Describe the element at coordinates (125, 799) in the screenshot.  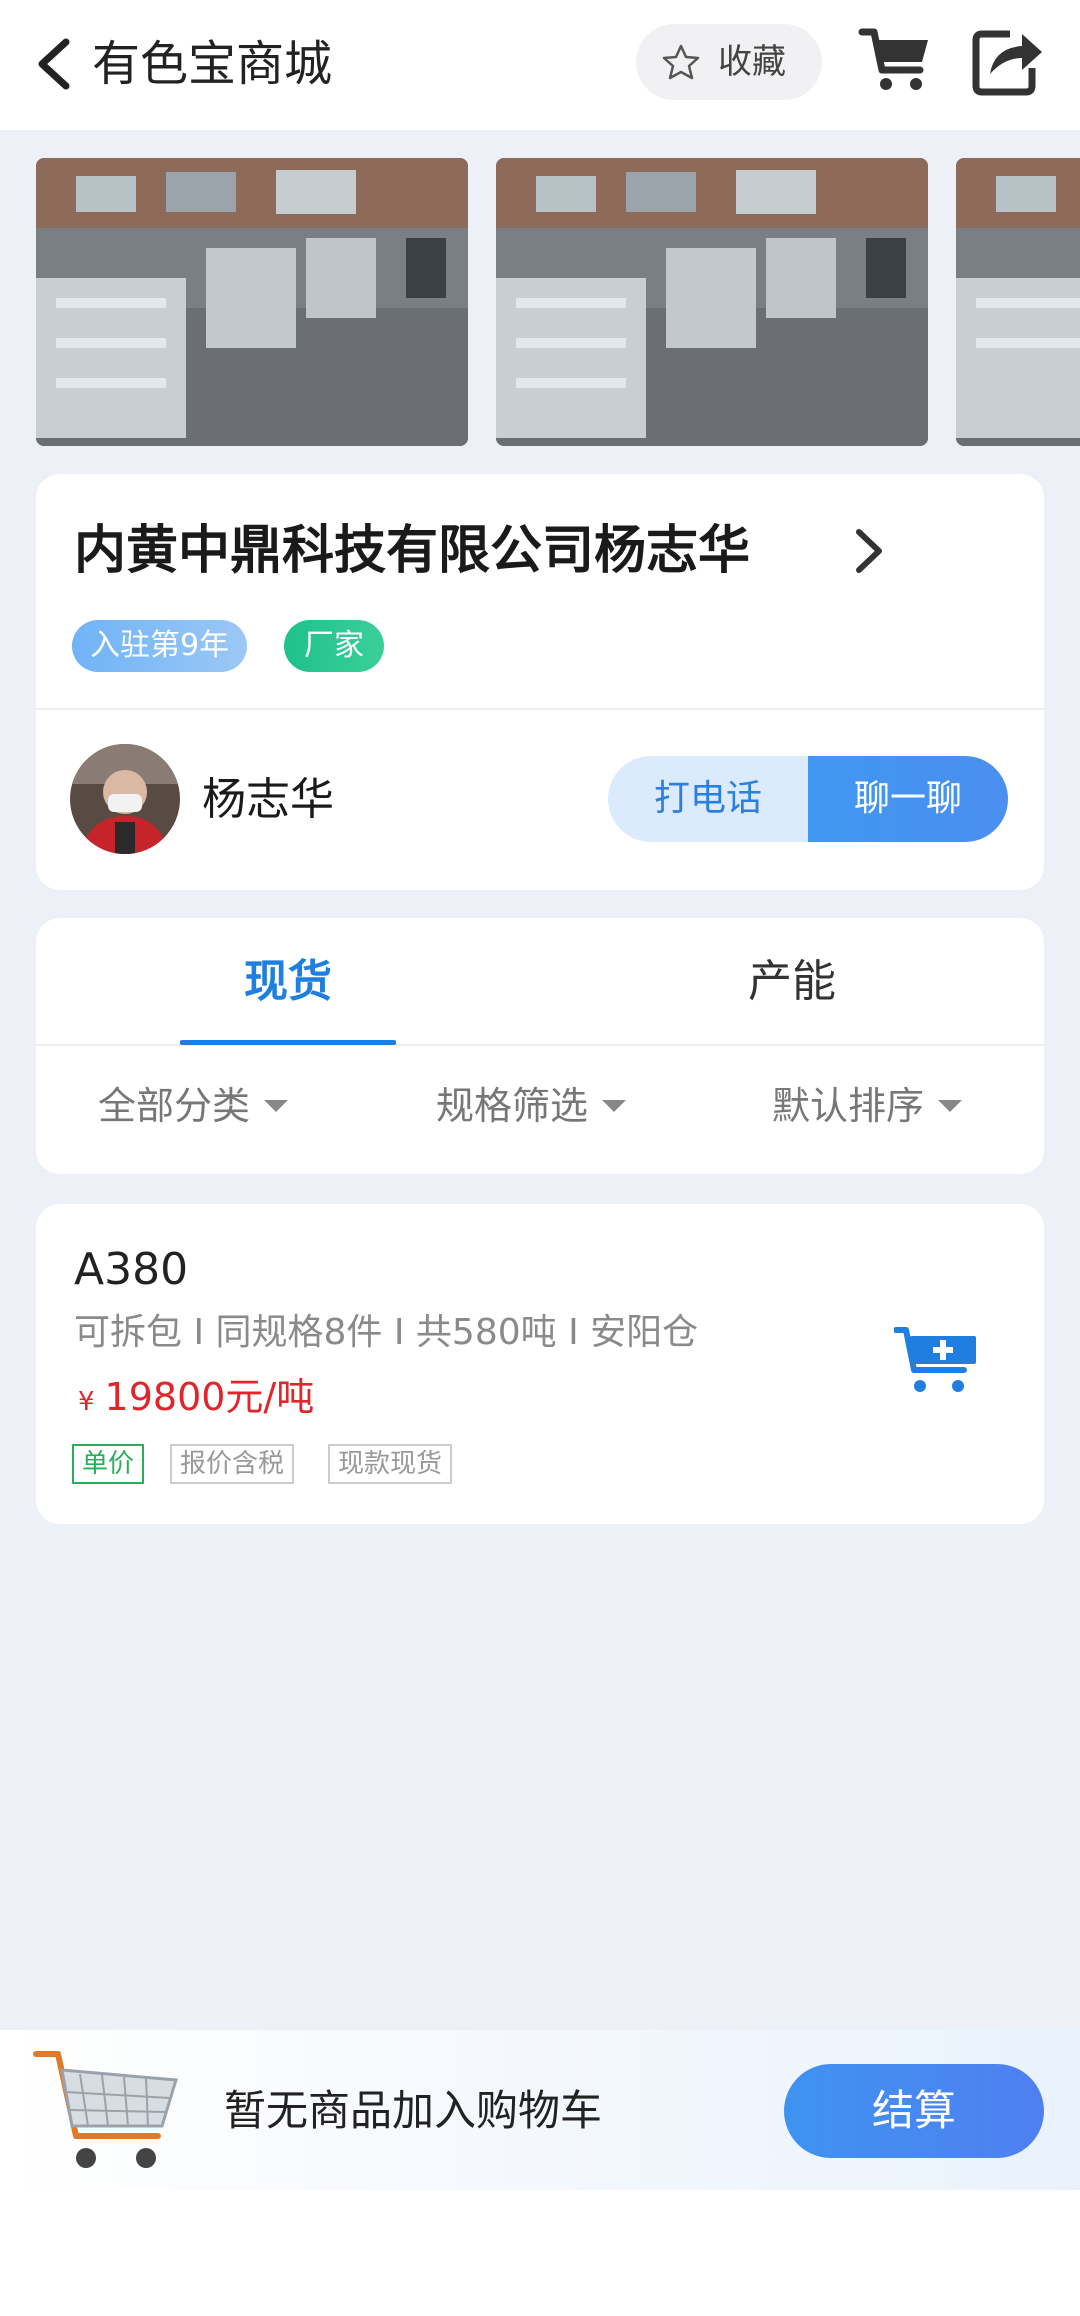
I see `avatar` at that location.